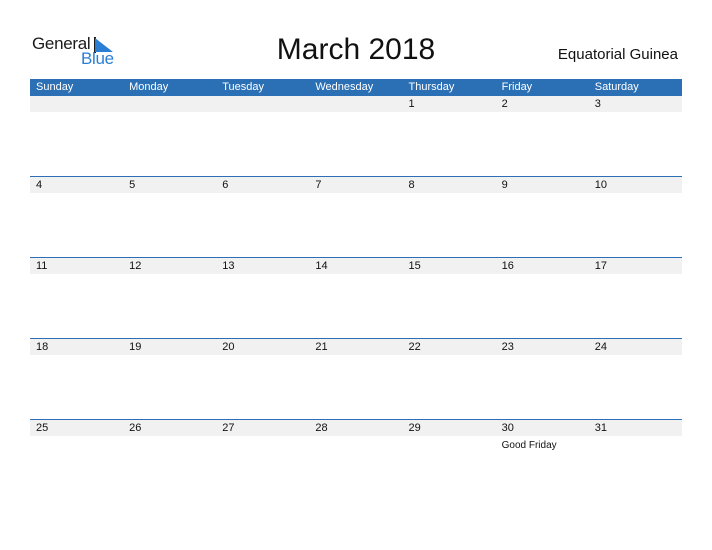 Image resolution: width=712 pixels, height=550 pixels. Describe the element at coordinates (344, 87) in the screenshot. I see `weekday-wednesday: Wednesday` at that location.